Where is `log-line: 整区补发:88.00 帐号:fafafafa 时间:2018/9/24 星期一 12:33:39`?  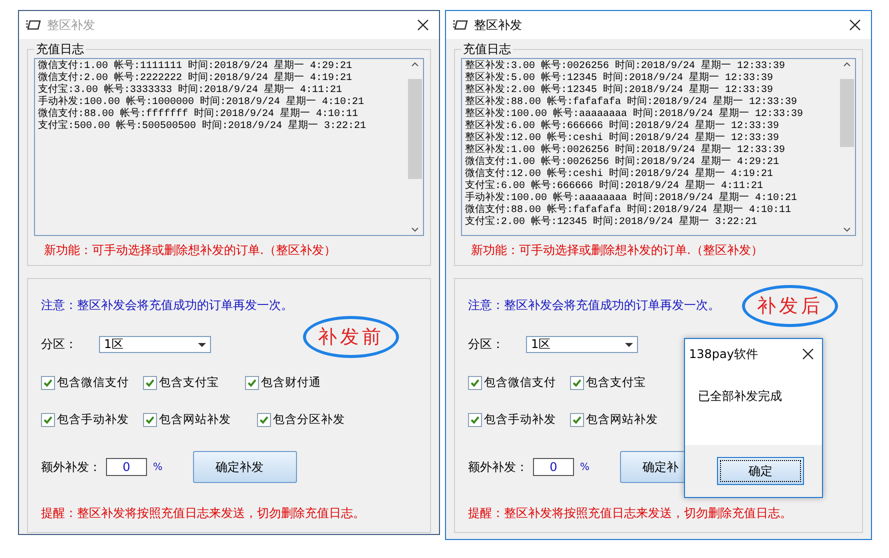
log-line: 整区补发:88.00 帐号:fafafafa 时间:2018/9/24 星期一 12:33:39 is located at coordinates (631, 102).